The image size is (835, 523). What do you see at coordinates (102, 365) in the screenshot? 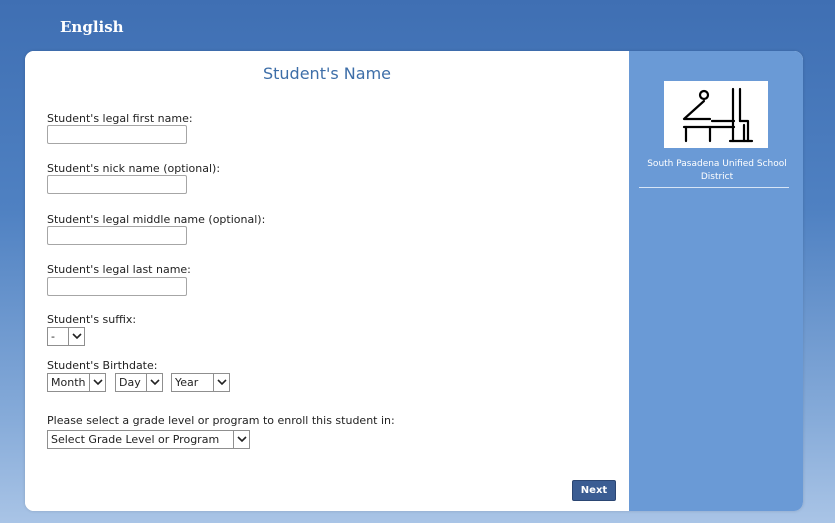
I see `birthdate-label: Student's Birthdate:` at bounding box center [102, 365].